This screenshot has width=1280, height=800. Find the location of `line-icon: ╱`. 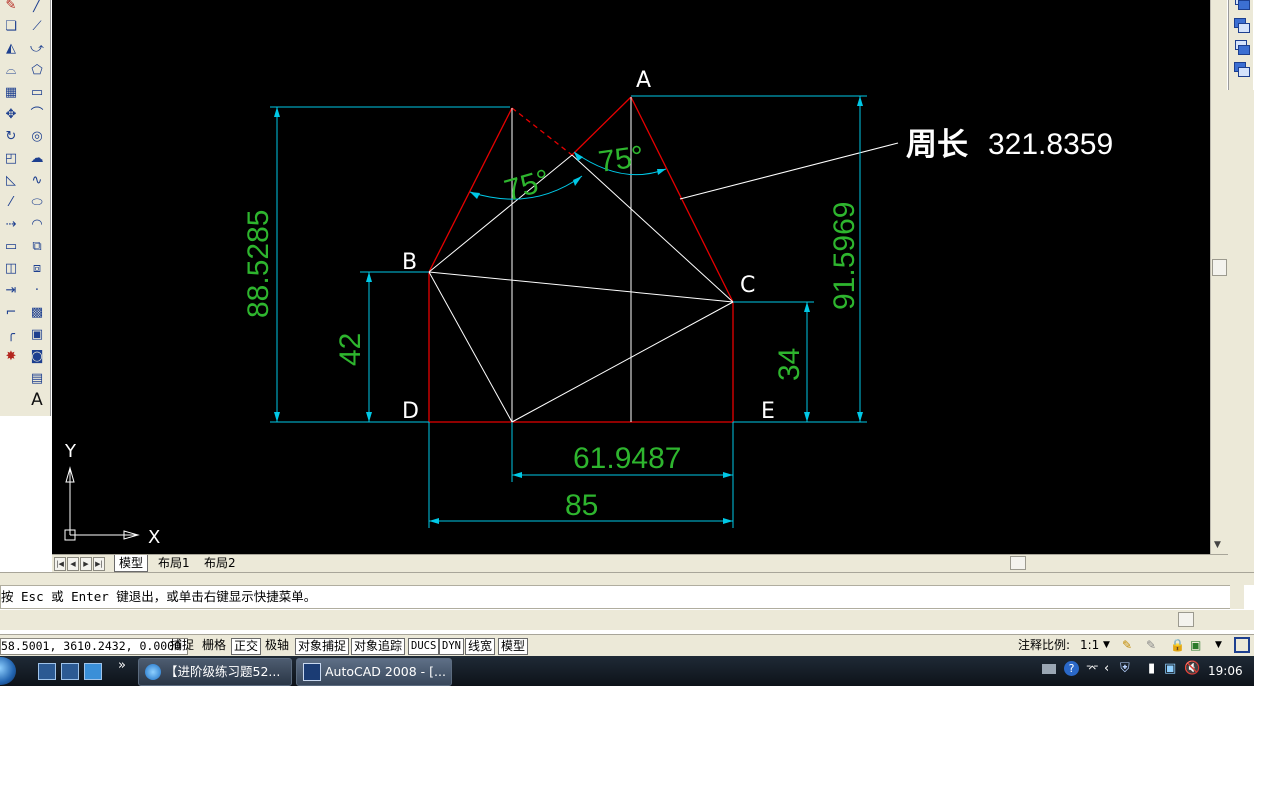

line-icon: ╱ is located at coordinates (37, 7).